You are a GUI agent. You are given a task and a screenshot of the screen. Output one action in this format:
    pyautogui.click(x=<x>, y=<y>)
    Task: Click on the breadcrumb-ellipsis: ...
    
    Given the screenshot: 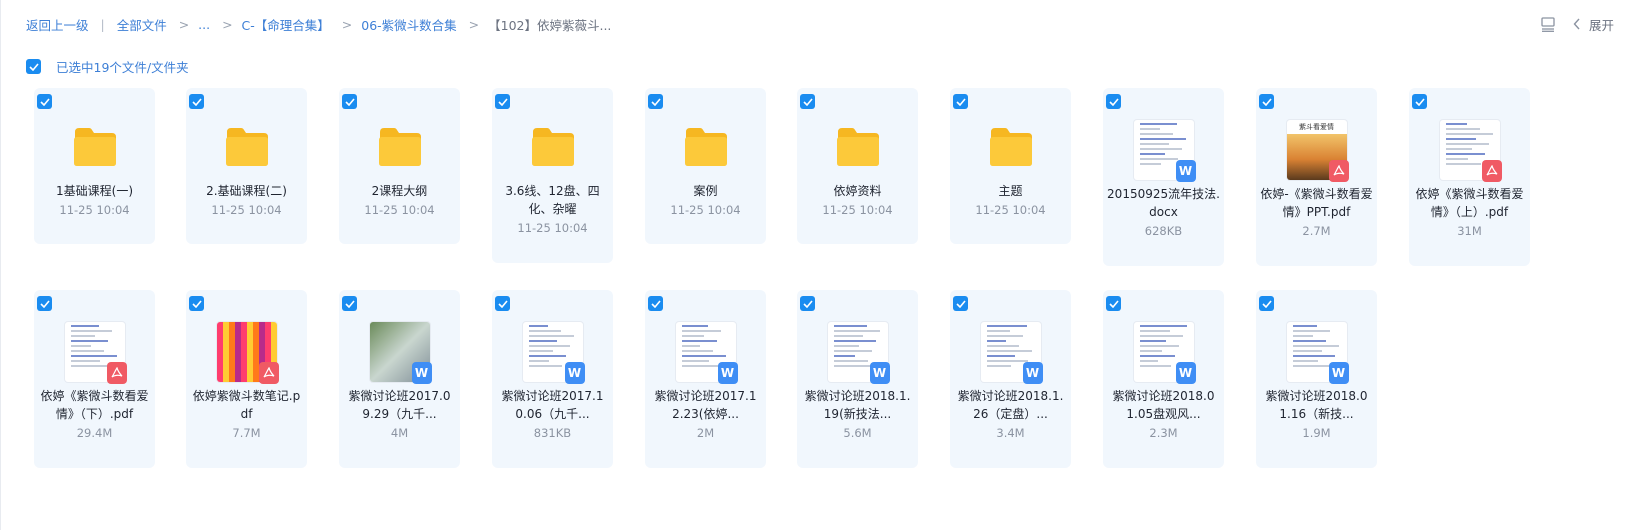 What is the action you would take?
    pyautogui.click(x=204, y=24)
    